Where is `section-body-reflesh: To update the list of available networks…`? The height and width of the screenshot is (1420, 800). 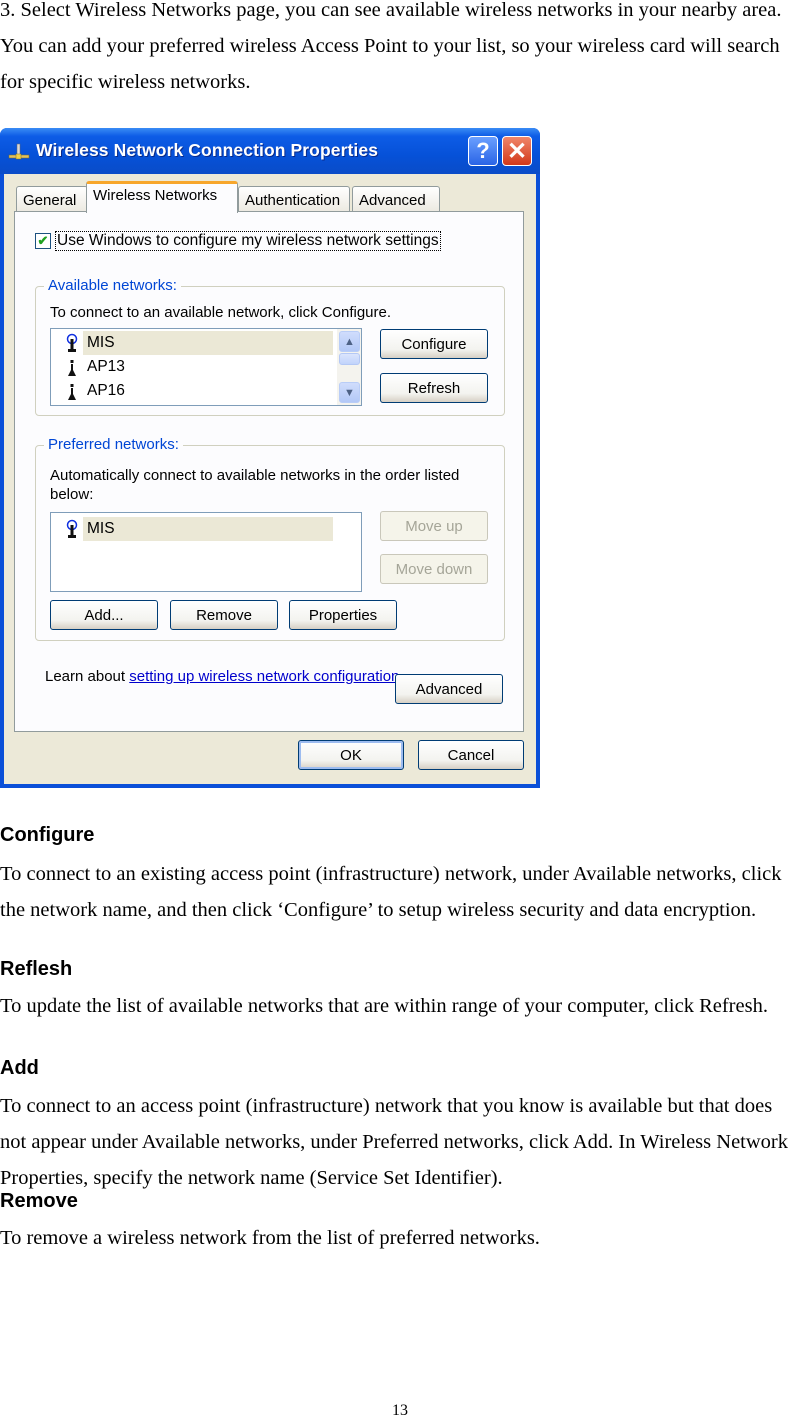
section-body-reflesh: To update the list of available networks… is located at coordinates (384, 1006).